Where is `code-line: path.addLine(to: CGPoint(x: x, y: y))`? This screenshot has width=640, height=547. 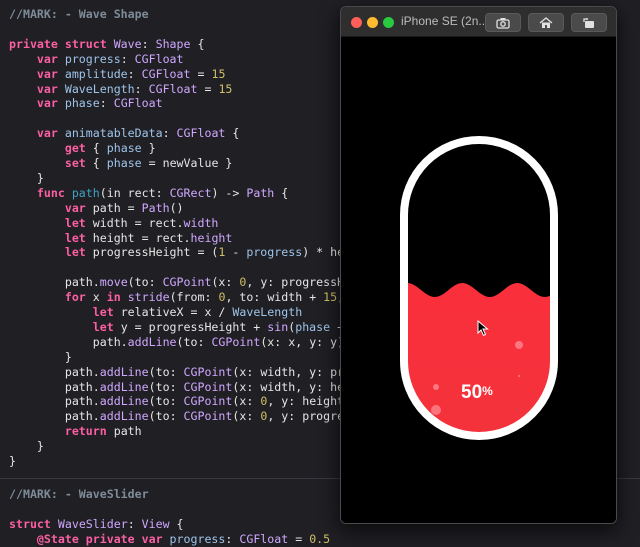 code-line: path.addLine(to: CGPoint(x: x, y: y)) is located at coordinates (180, 342).